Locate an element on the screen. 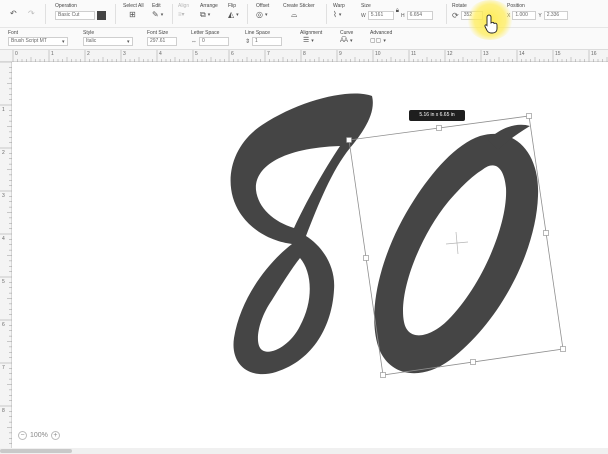 The height and width of the screenshot is (454, 608). zoom-level: 100% is located at coordinates (39, 435).